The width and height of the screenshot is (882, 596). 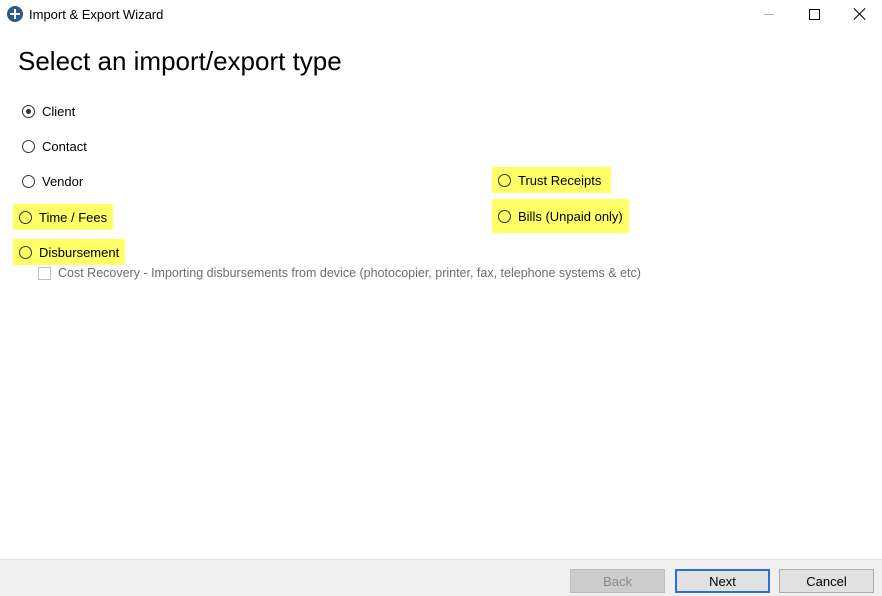 I want to click on radio-disbursement, so click(x=25, y=252).